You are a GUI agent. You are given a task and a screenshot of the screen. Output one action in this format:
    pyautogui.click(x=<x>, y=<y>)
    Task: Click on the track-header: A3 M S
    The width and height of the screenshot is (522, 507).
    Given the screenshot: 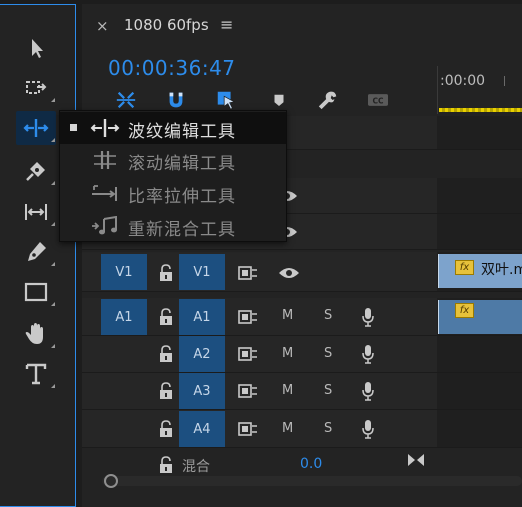 What is the action you would take?
    pyautogui.click(x=259, y=391)
    